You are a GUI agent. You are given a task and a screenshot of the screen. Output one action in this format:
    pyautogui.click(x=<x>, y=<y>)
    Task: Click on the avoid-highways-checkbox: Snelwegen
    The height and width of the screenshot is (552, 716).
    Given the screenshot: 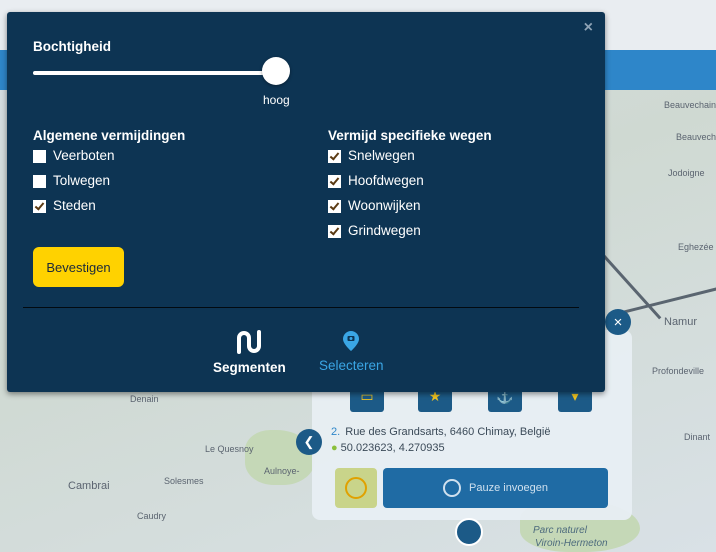 What is the action you would take?
    pyautogui.click(x=371, y=155)
    